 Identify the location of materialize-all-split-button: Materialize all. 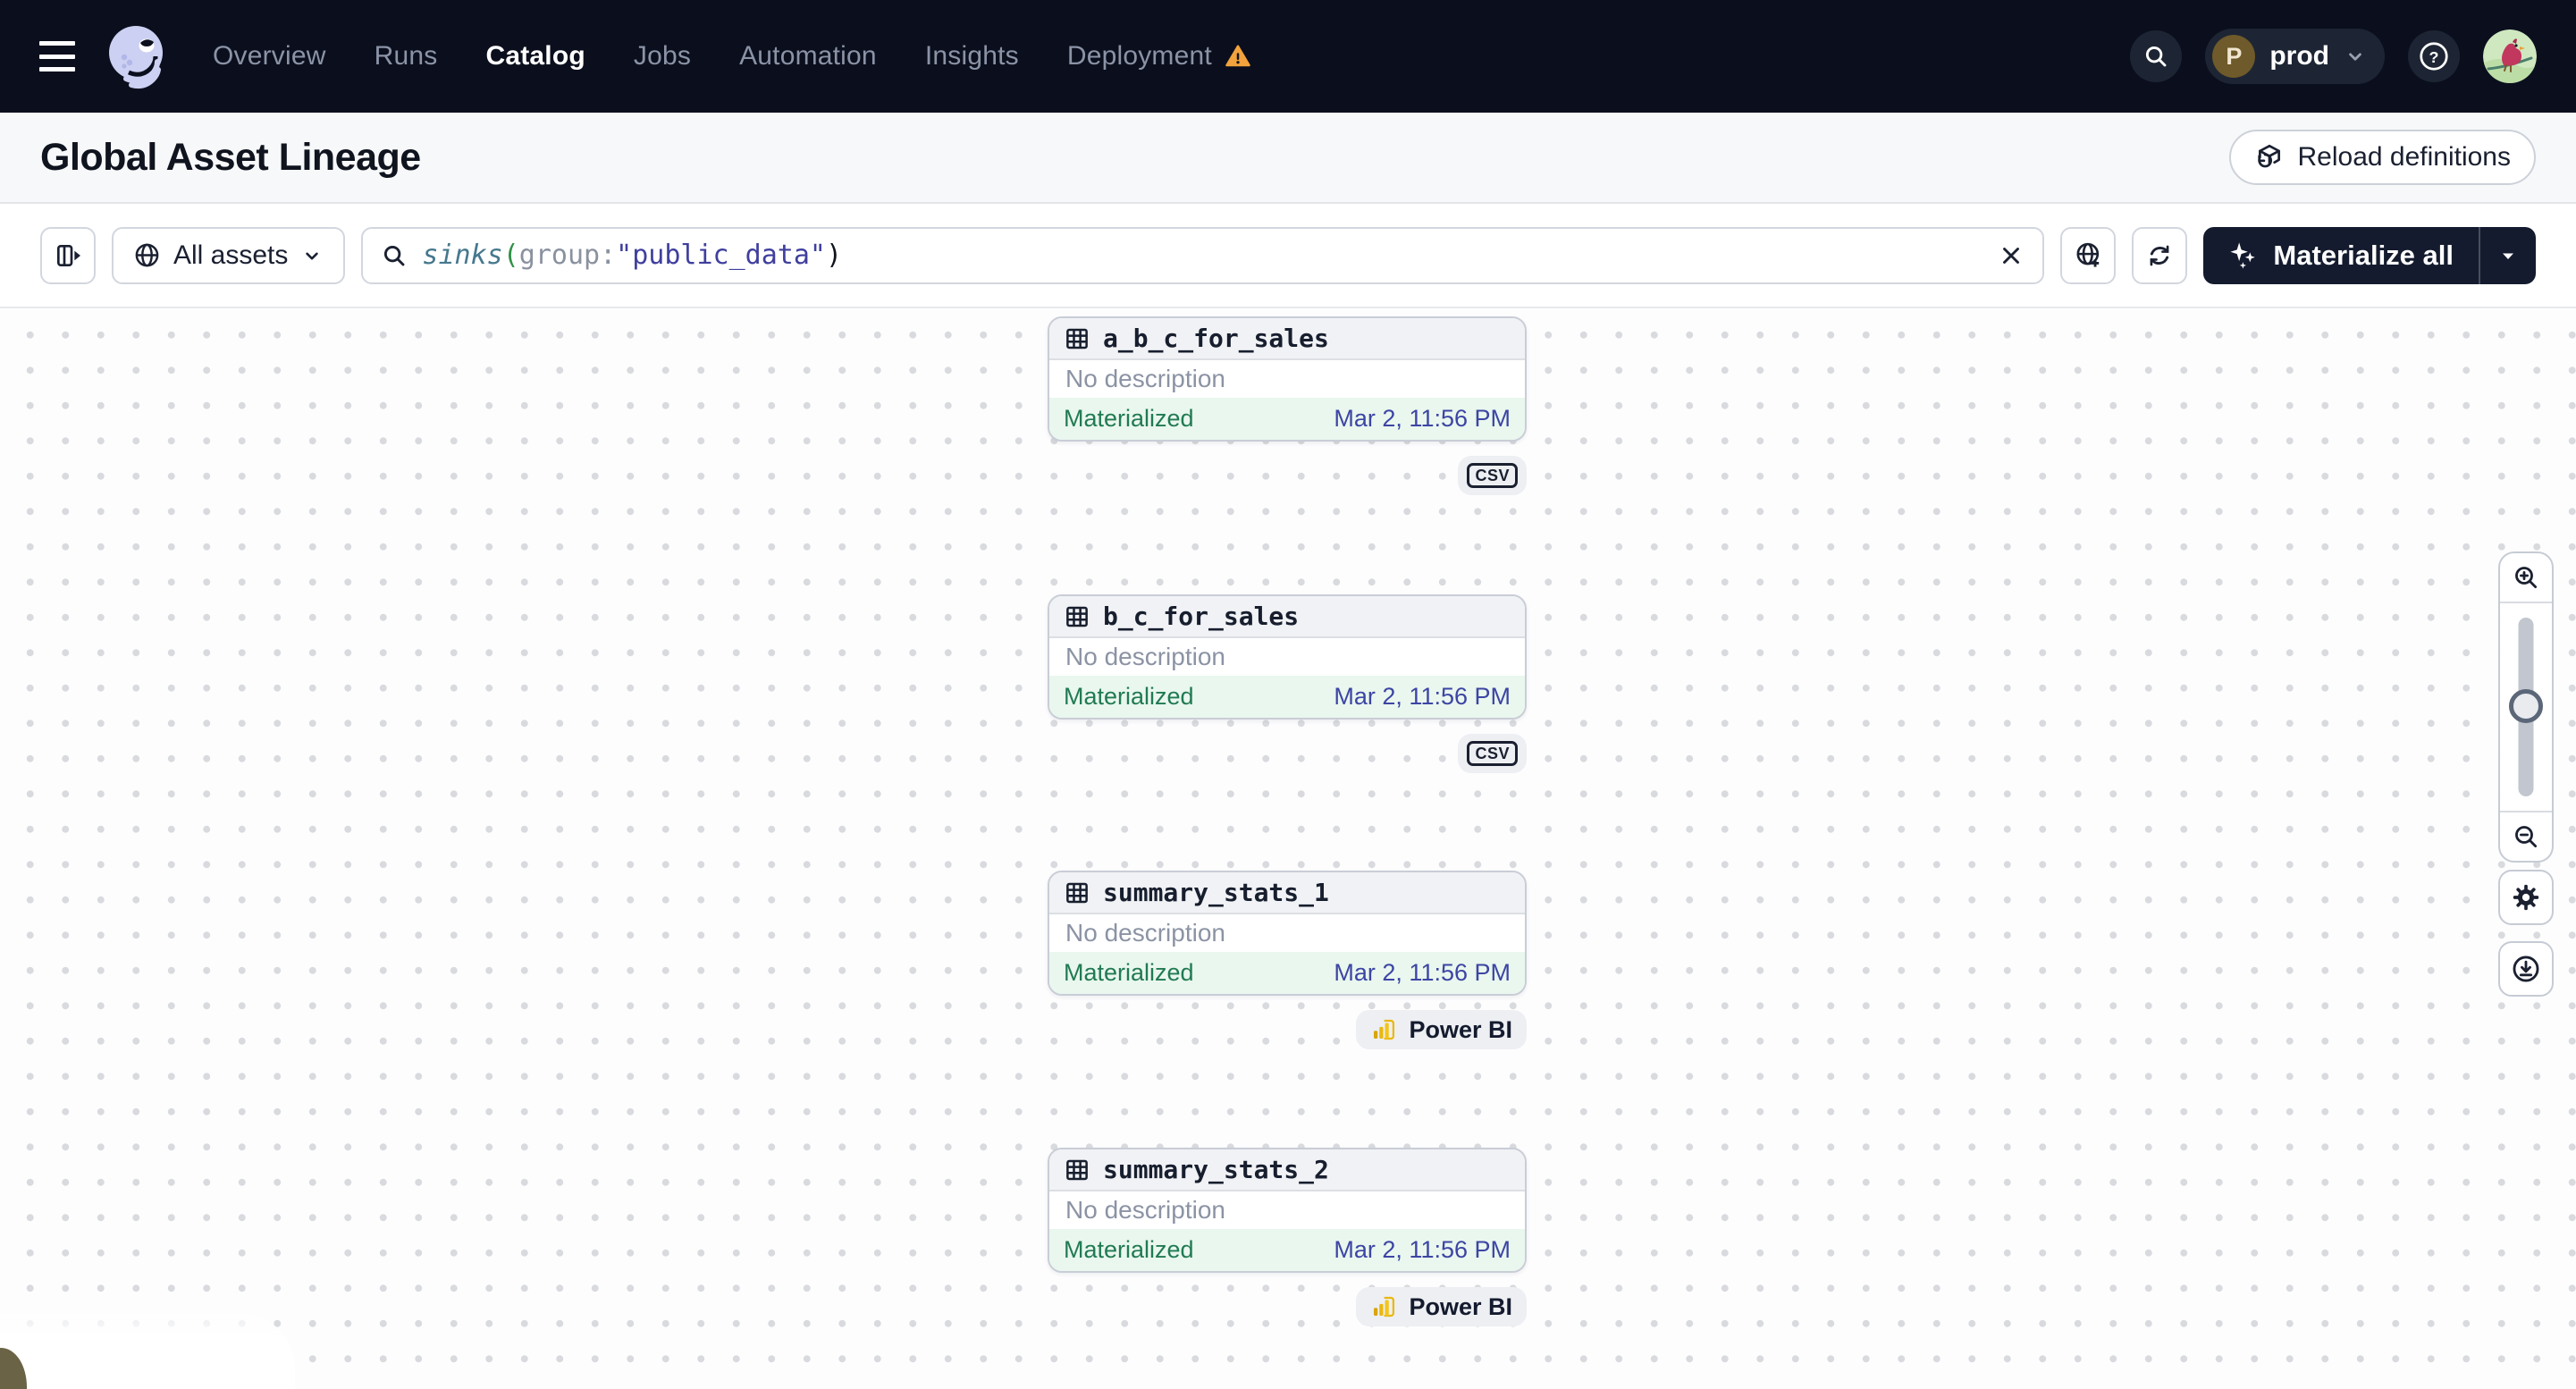
(2370, 255).